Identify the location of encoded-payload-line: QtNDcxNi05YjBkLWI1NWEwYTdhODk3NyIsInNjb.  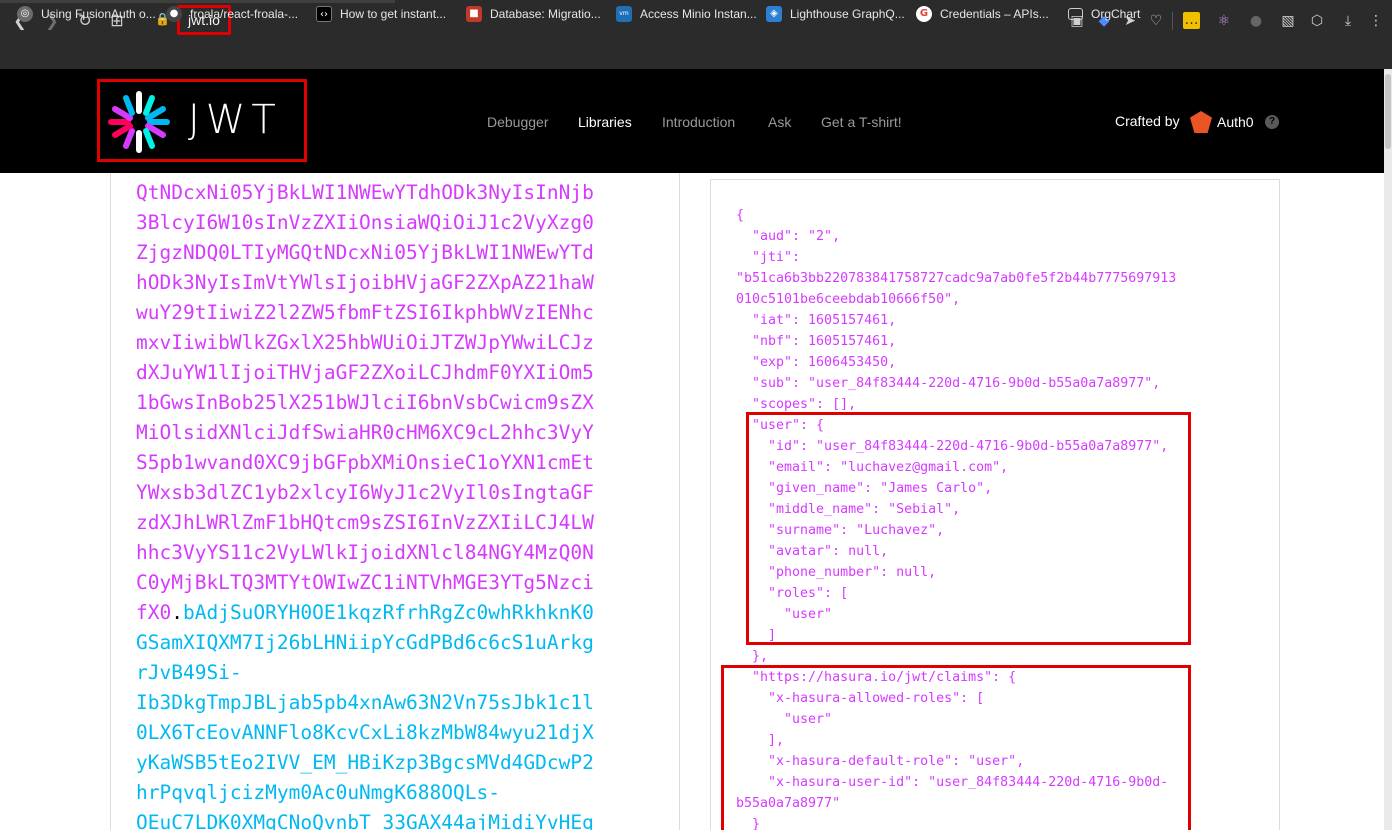
(365, 192).